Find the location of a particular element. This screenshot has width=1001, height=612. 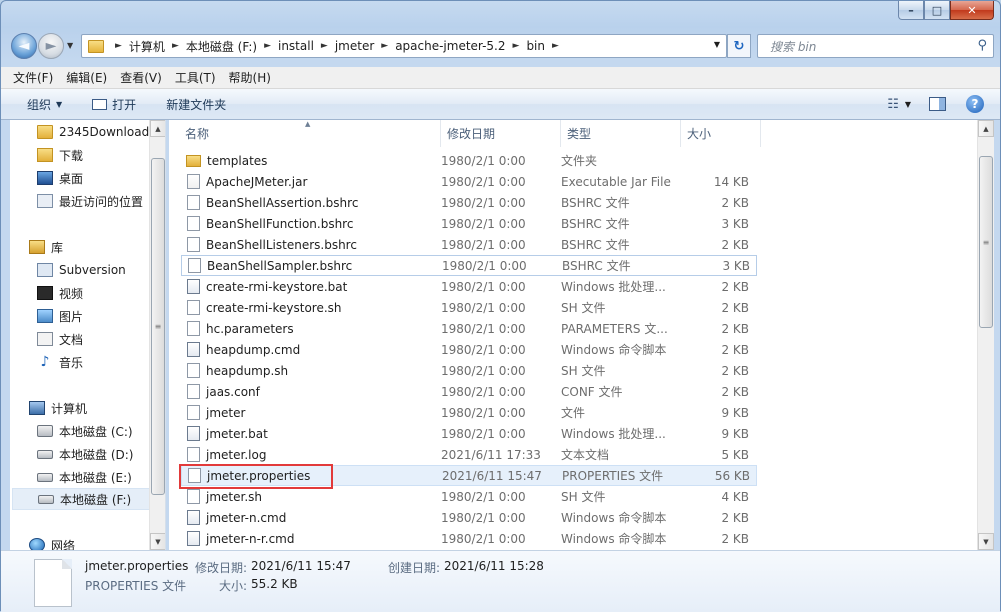

sidebar-item-music: ♪ 音乐 is located at coordinates (60, 362).